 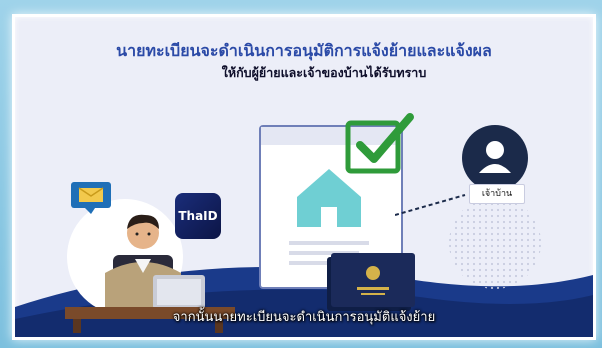 I want to click on homeowner-label: เจ้าบ้าน, so click(x=497, y=194).